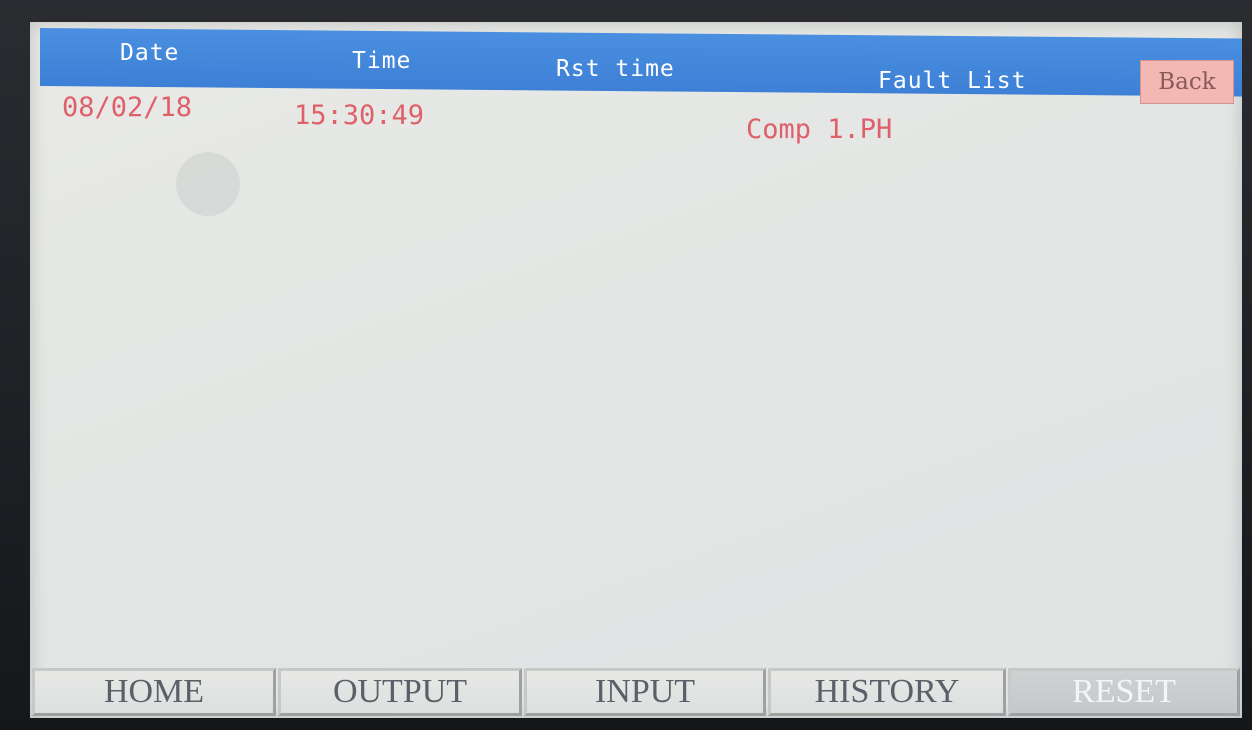 The width and height of the screenshot is (1252, 730). I want to click on output-button: OUTPUT, so click(400, 692).